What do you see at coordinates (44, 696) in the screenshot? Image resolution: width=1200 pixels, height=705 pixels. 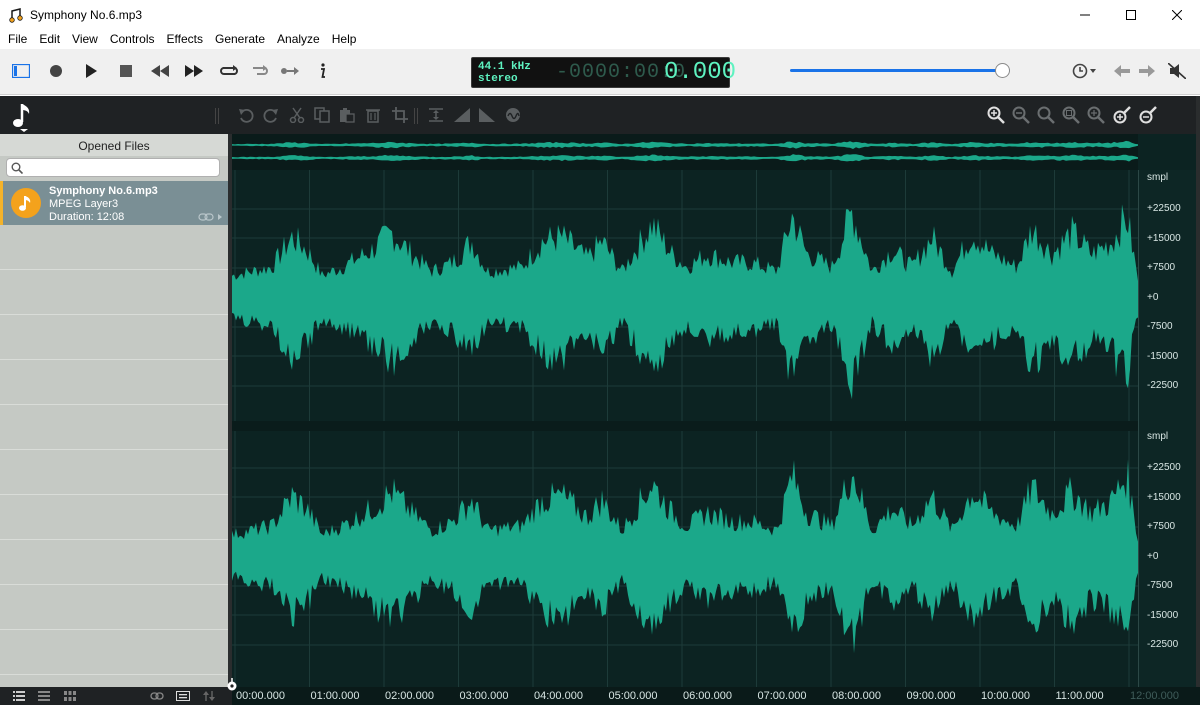 I see `details-view-icon` at bounding box center [44, 696].